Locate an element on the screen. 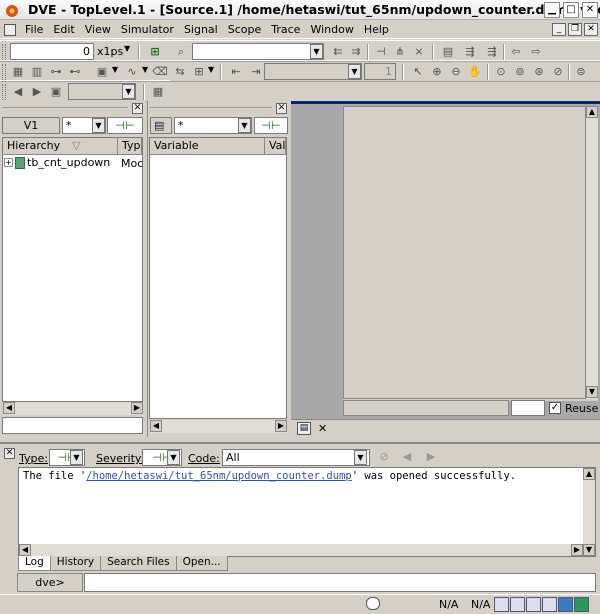 The image size is (600, 614). type-dropdown-icon: ▼ is located at coordinates (76, 457).